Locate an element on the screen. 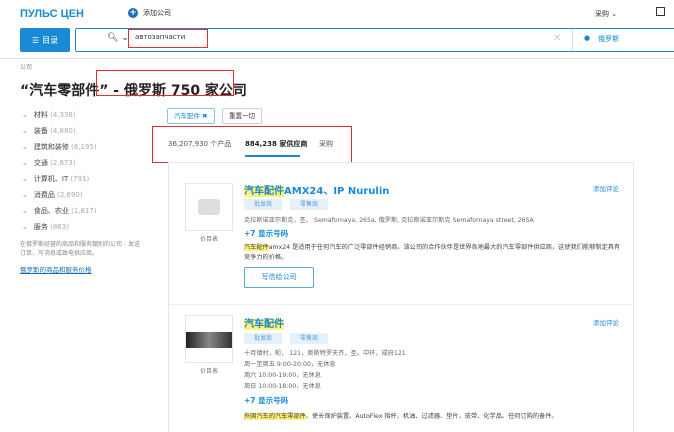 The image size is (674, 432). clear-icon: ✕ is located at coordinates (557, 38).